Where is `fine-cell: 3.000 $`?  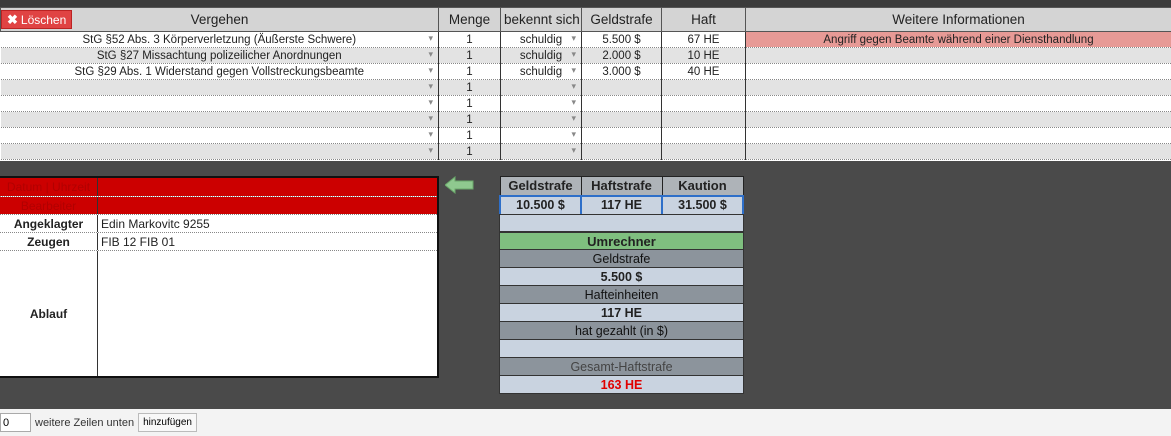 fine-cell: 3.000 $ is located at coordinates (621, 71).